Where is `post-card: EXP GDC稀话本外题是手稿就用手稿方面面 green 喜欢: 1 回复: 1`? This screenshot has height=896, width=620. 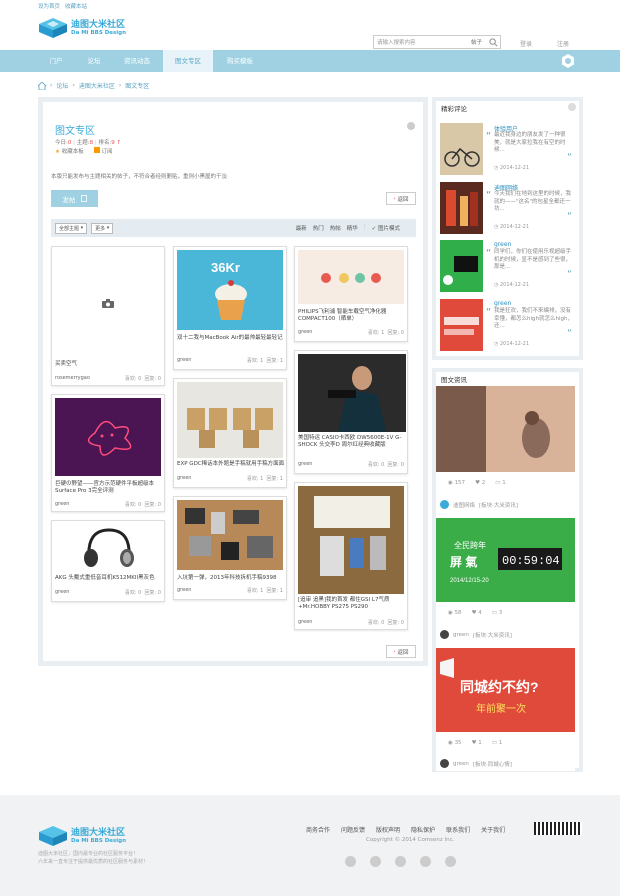
post-card: EXP GDC稀话本外题是手稿就用手稿方面面 green 喜欢: 1 回复: 1 is located at coordinates (230, 433).